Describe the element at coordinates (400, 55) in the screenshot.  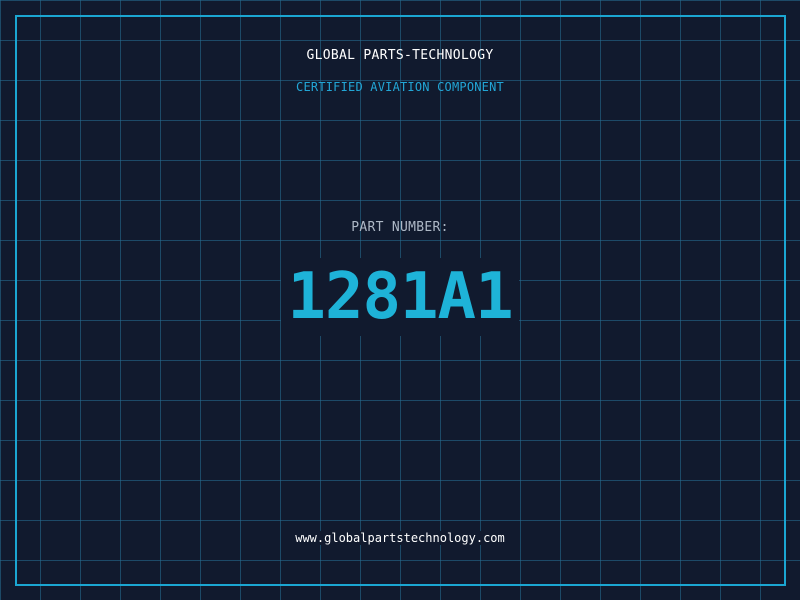
I see `company-name: GLOBAL PARTS-TECHNOLOGY` at that location.